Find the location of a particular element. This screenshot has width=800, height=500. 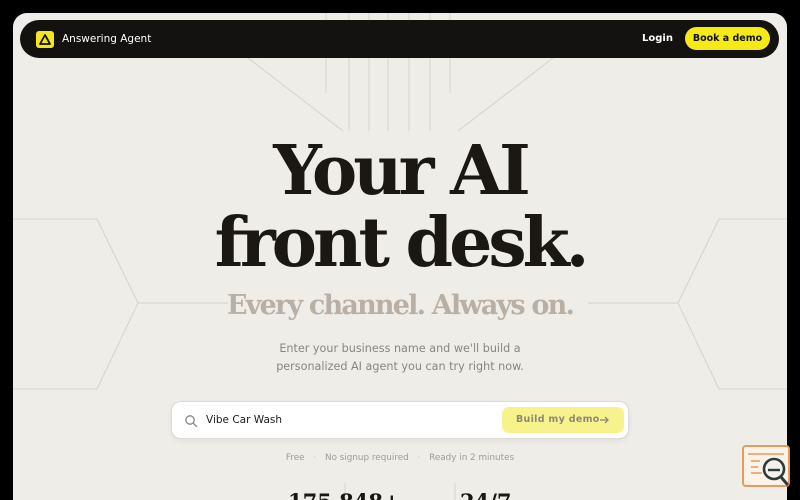

business-search-box: Build my demo is located at coordinates (400, 420).